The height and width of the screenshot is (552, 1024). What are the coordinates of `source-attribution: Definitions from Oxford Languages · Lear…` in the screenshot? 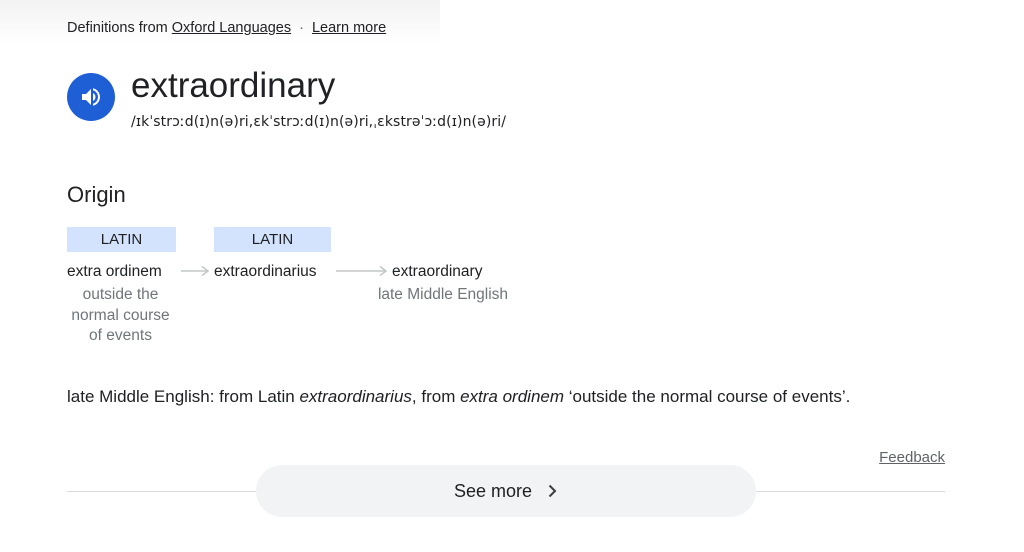 It's located at (226, 28).